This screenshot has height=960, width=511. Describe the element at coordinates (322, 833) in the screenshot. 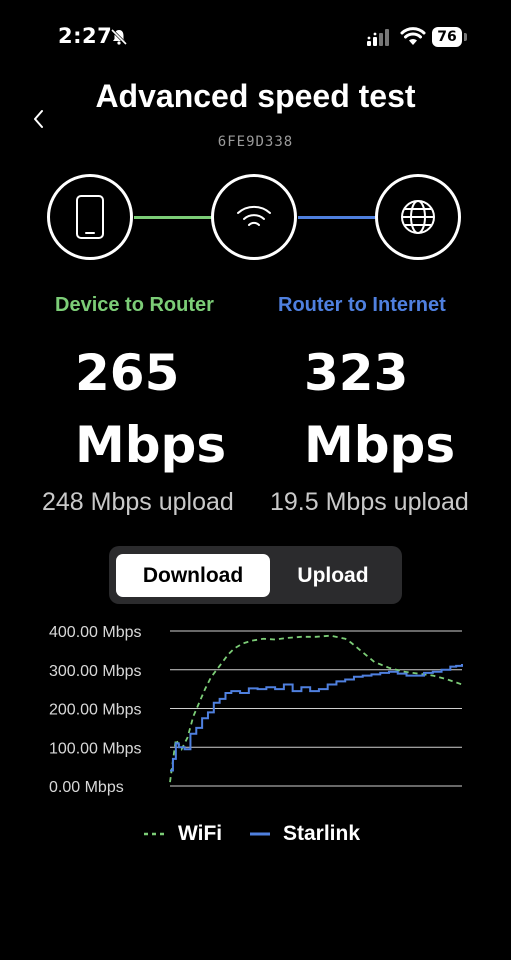

I see `starlink-legend-label: Starlink` at that location.